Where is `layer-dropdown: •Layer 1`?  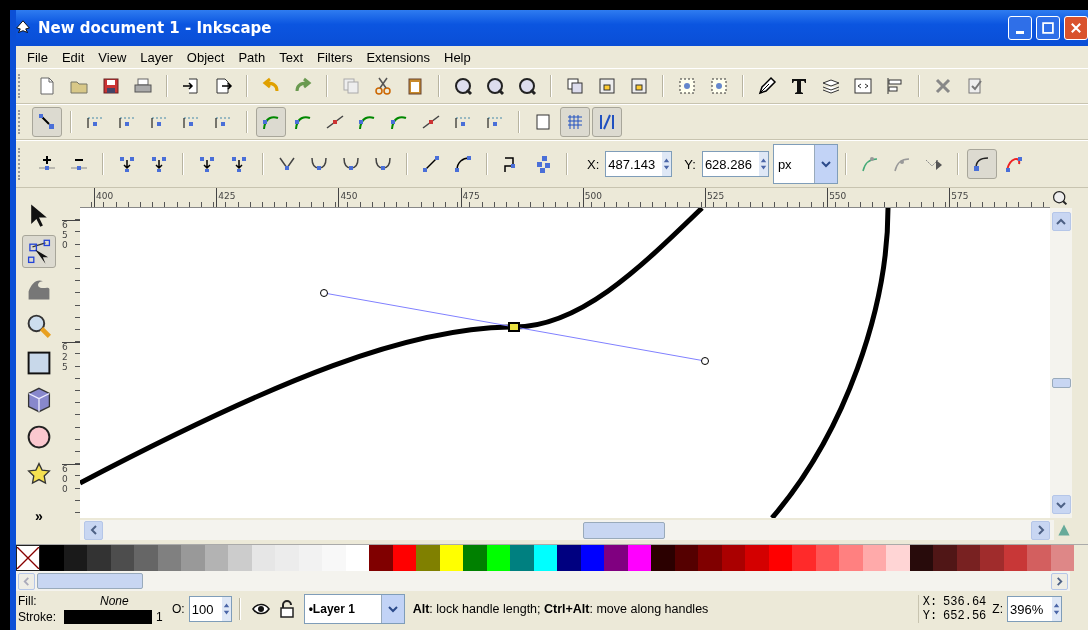
layer-dropdown: •Layer 1 is located at coordinates (354, 609).